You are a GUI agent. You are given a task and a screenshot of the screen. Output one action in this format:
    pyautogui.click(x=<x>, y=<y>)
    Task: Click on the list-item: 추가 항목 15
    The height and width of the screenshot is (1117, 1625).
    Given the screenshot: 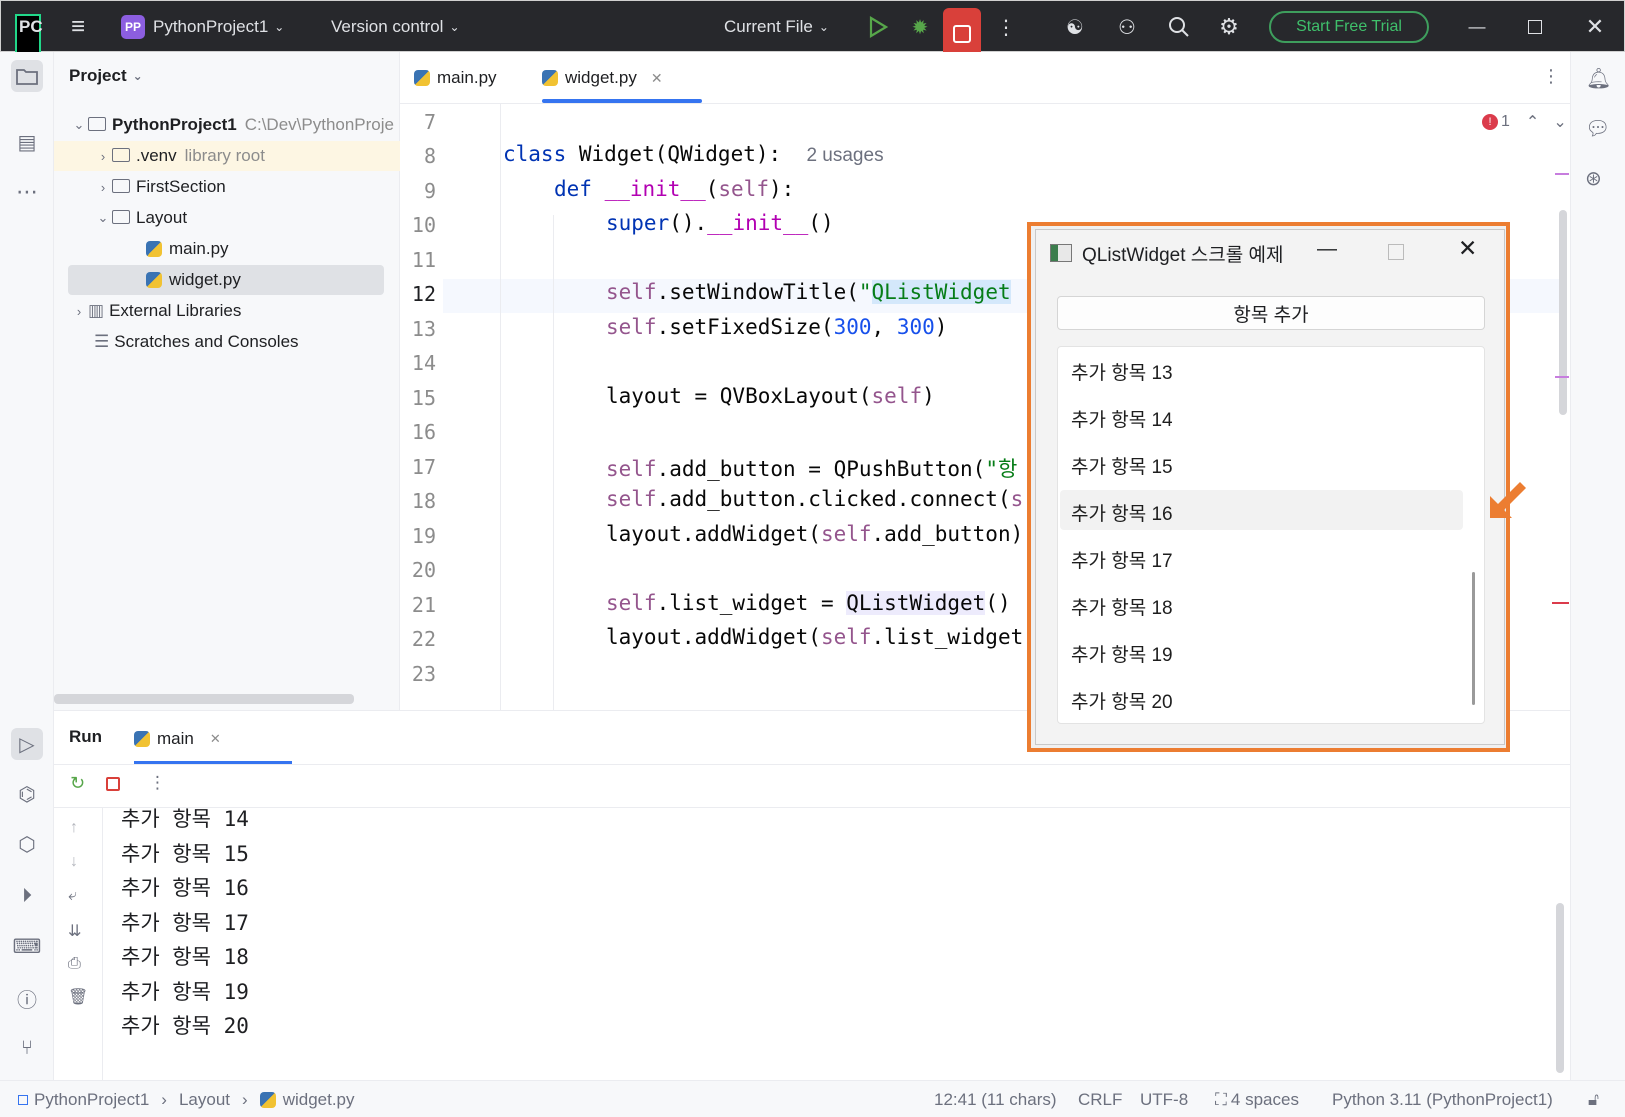 What is the action you would take?
    pyautogui.click(x=1122, y=465)
    